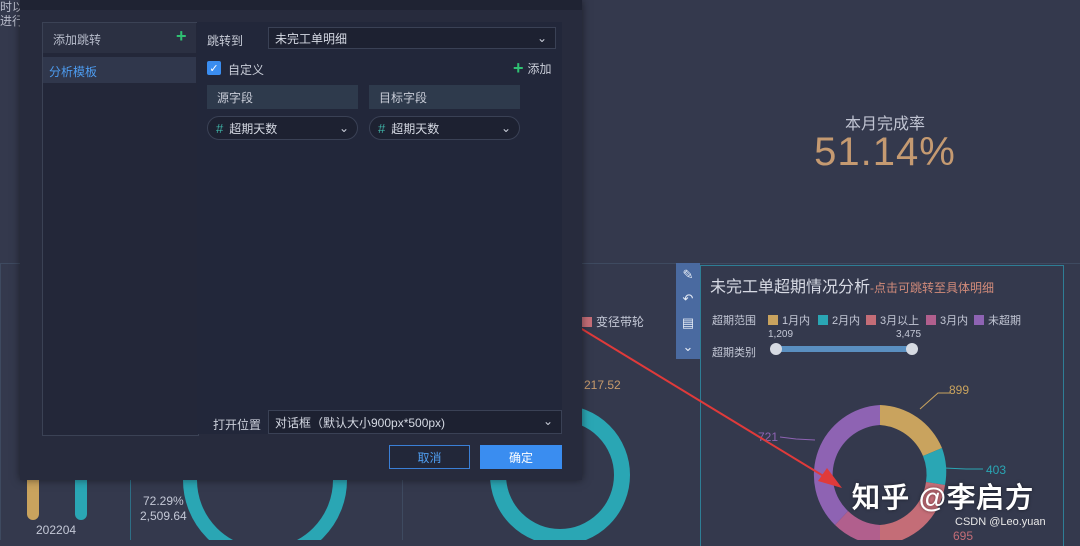 The width and height of the screenshot is (1080, 546). Describe the element at coordinates (412, 38) in the screenshot. I see `jump-to-select: 未完工单明细 ⌄` at that location.